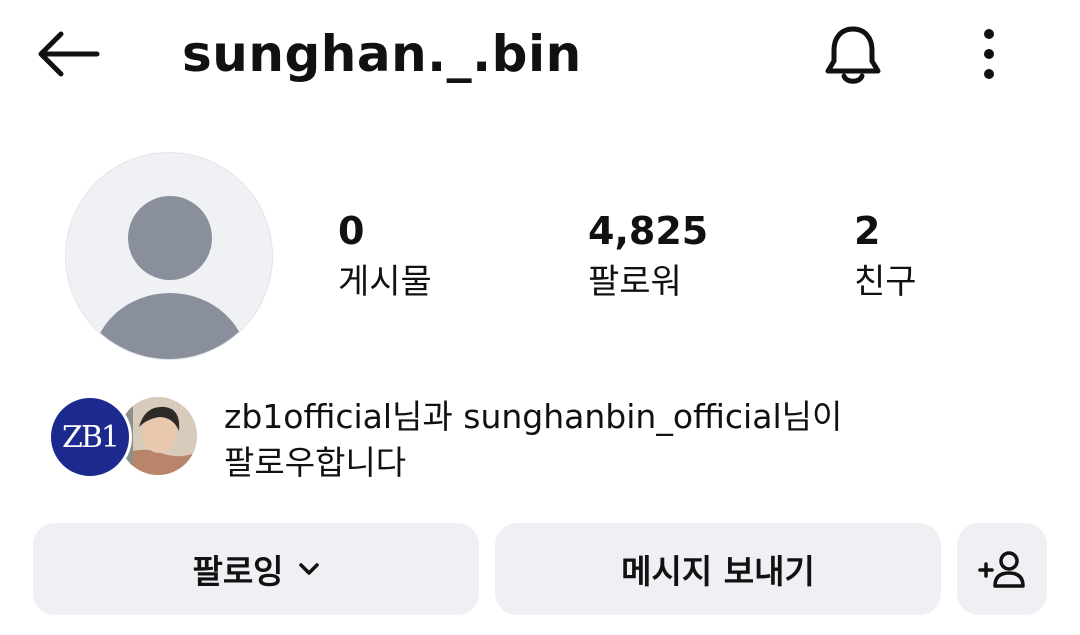 The height and width of the screenshot is (635, 1080). I want to click on stat-posts: 0 게시물, so click(385, 256).